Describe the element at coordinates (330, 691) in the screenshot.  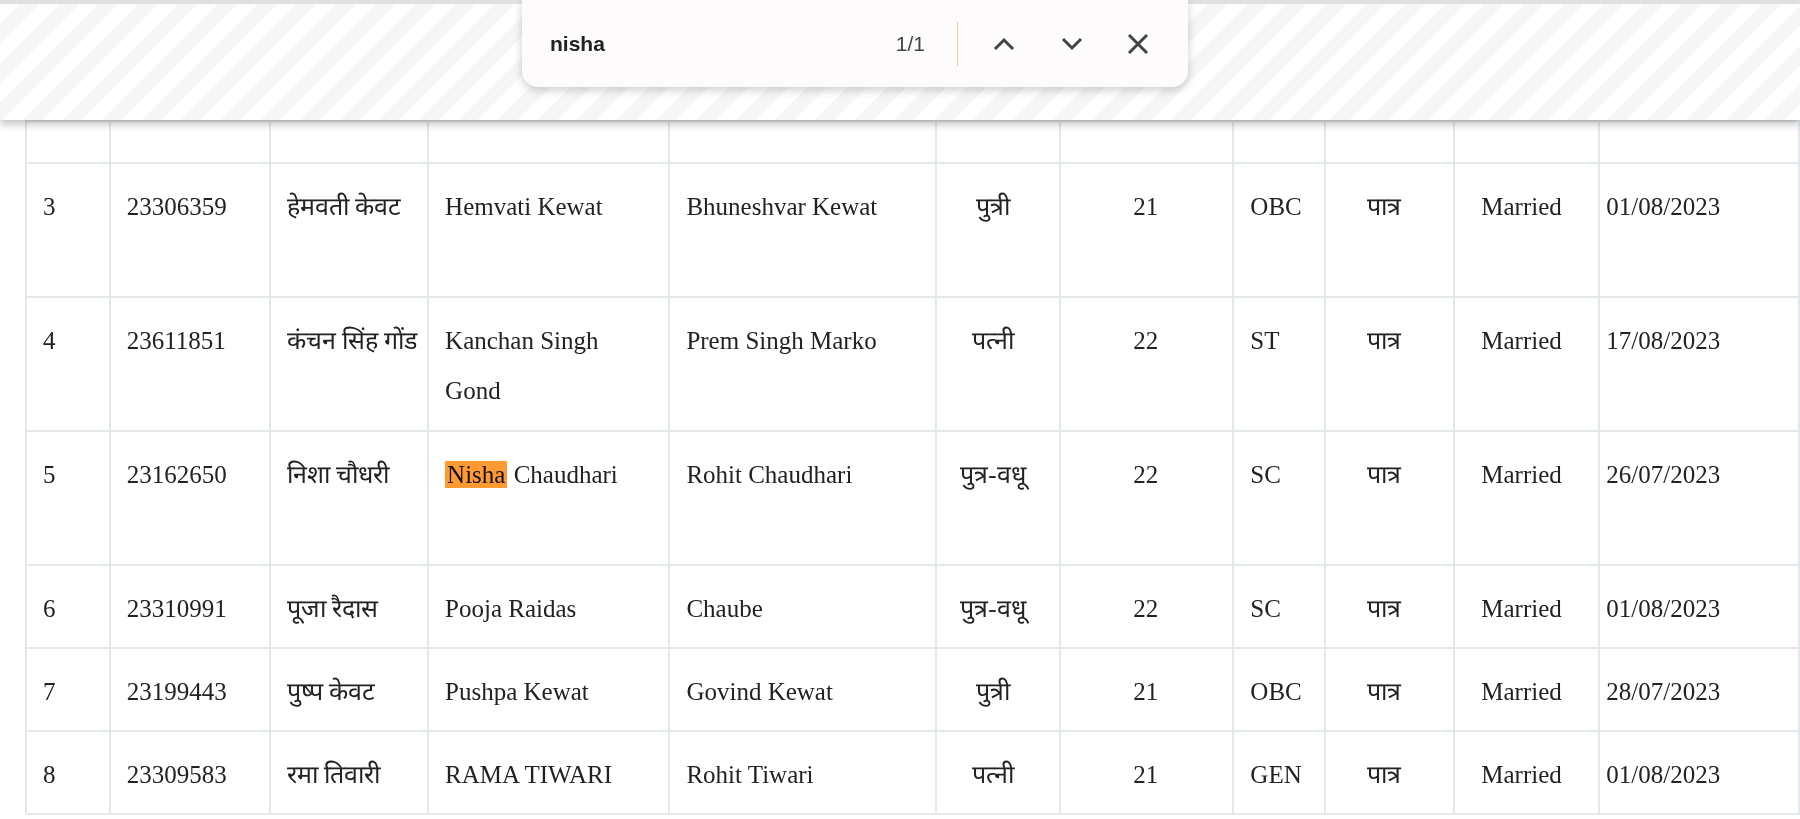
I see `hindi-name: पुष्प केवट` at that location.